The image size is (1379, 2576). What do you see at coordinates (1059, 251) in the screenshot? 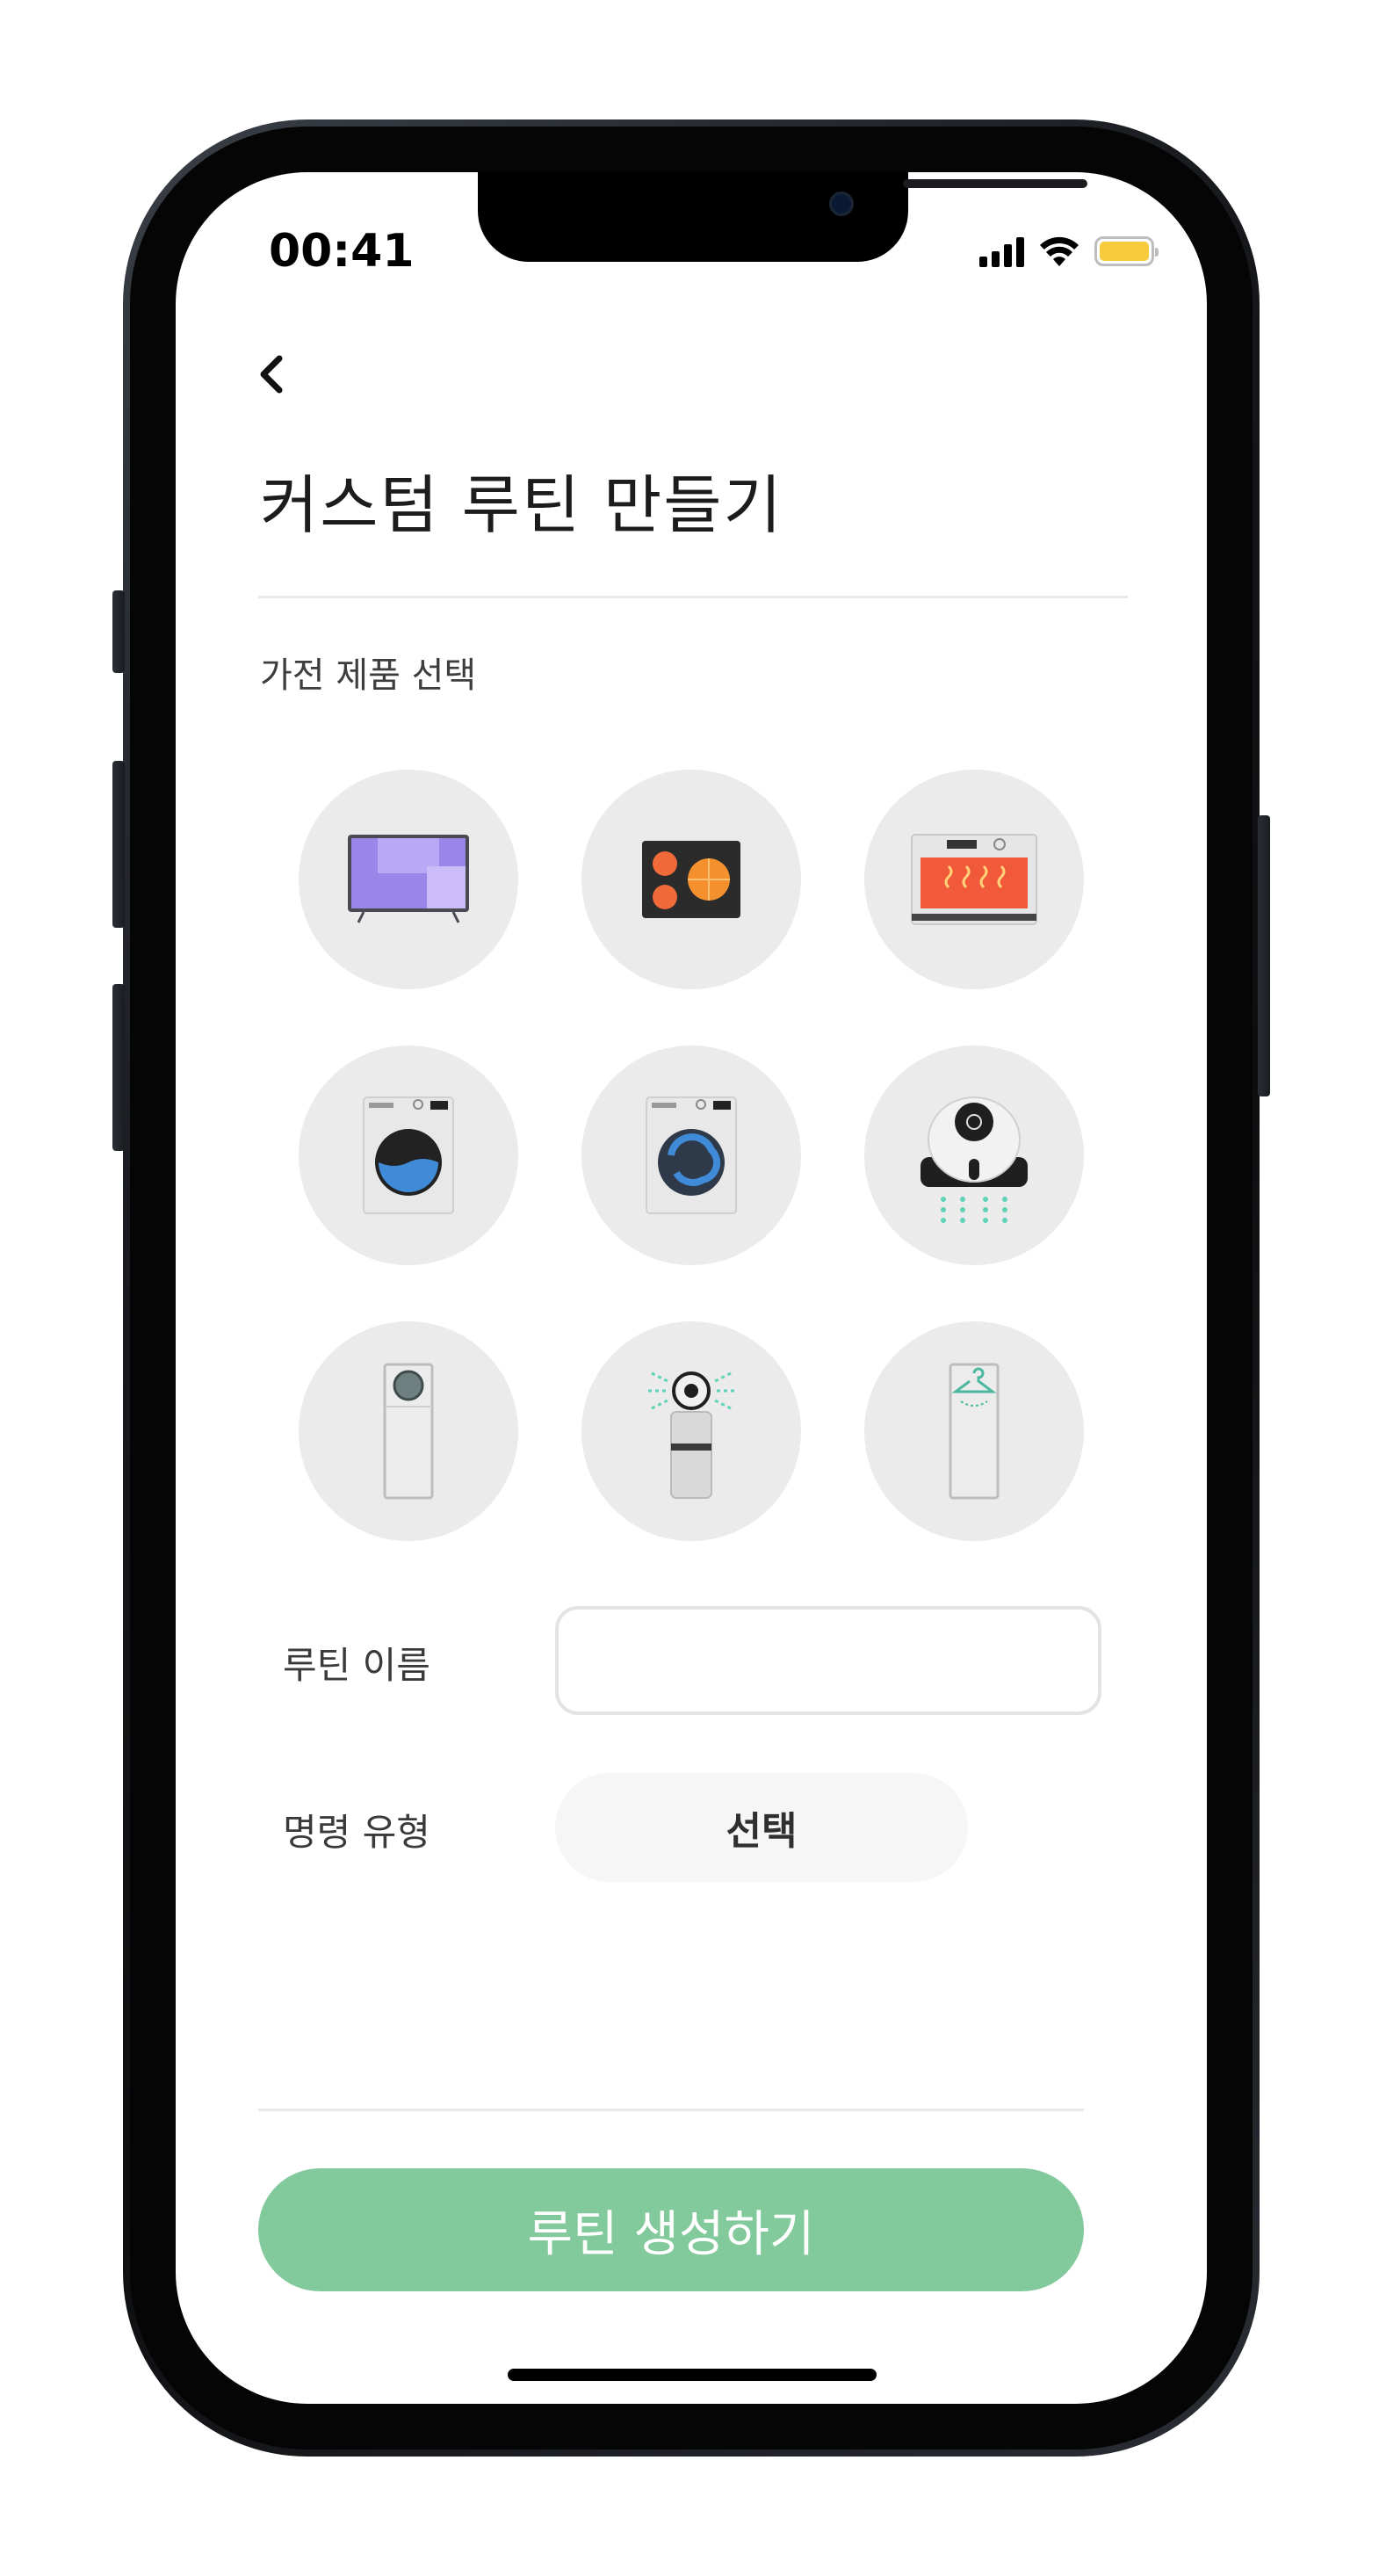
I see `wifi-icon` at bounding box center [1059, 251].